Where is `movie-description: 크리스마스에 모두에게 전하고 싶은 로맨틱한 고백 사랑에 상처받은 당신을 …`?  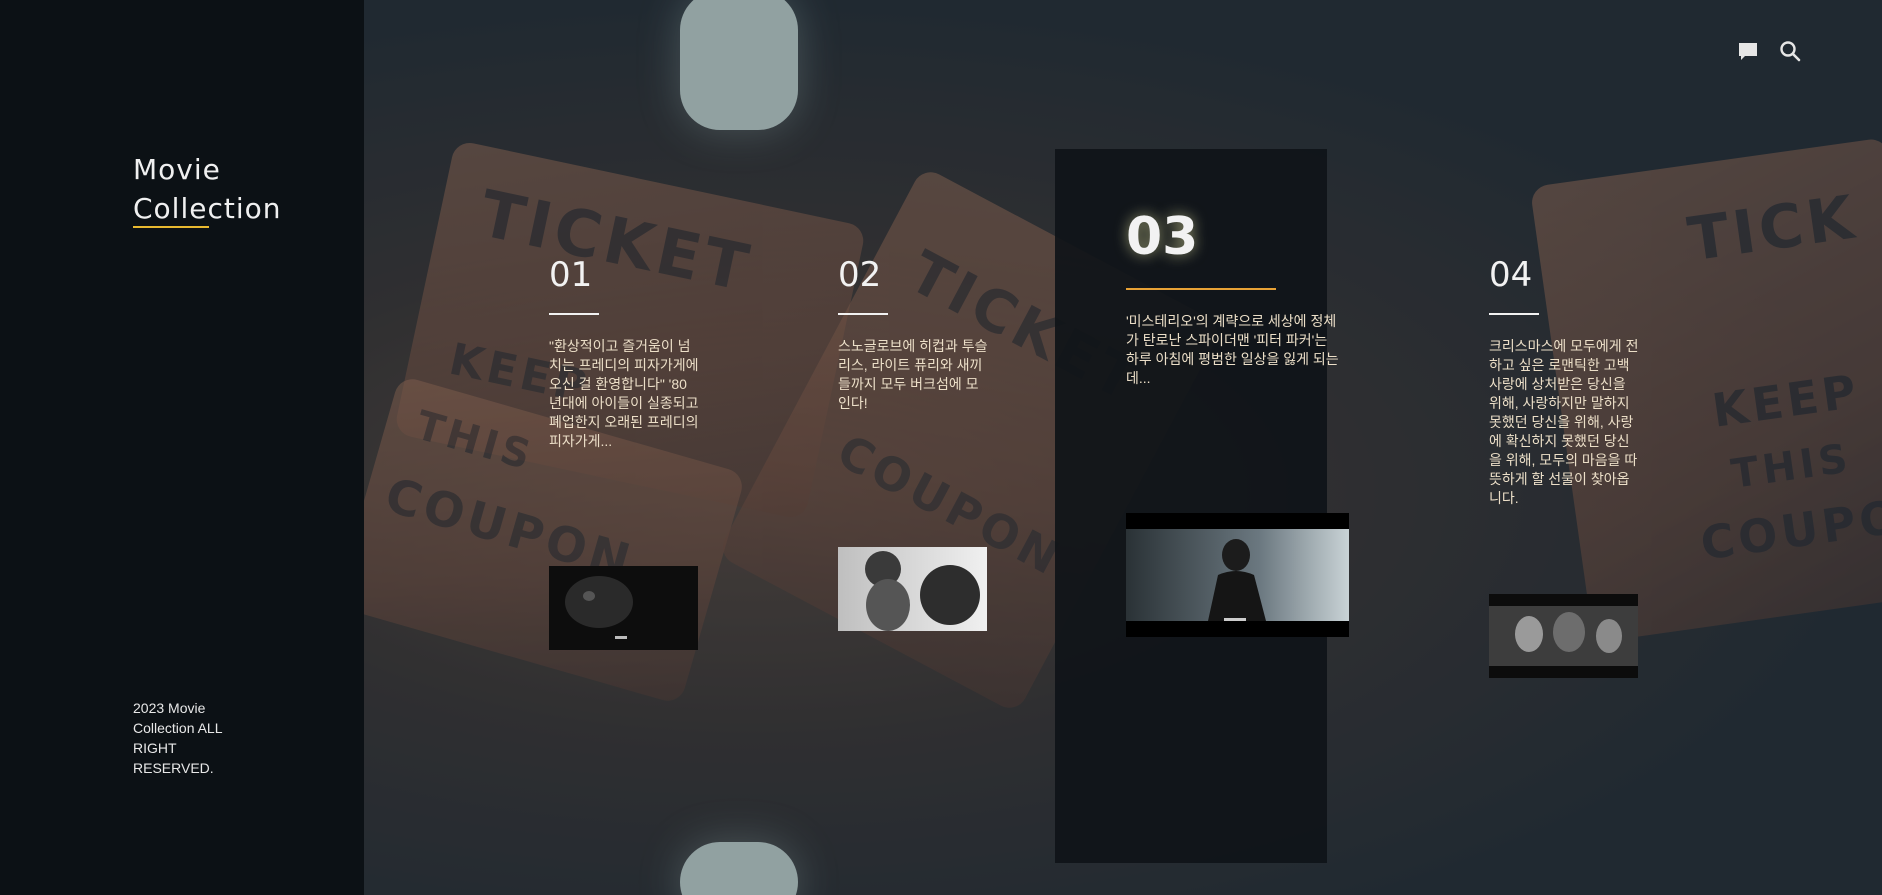 movie-description: 크리스마스에 모두에게 전하고 싶은 로맨틱한 고백 사랑에 상처받은 당신을 … is located at coordinates (1564, 422).